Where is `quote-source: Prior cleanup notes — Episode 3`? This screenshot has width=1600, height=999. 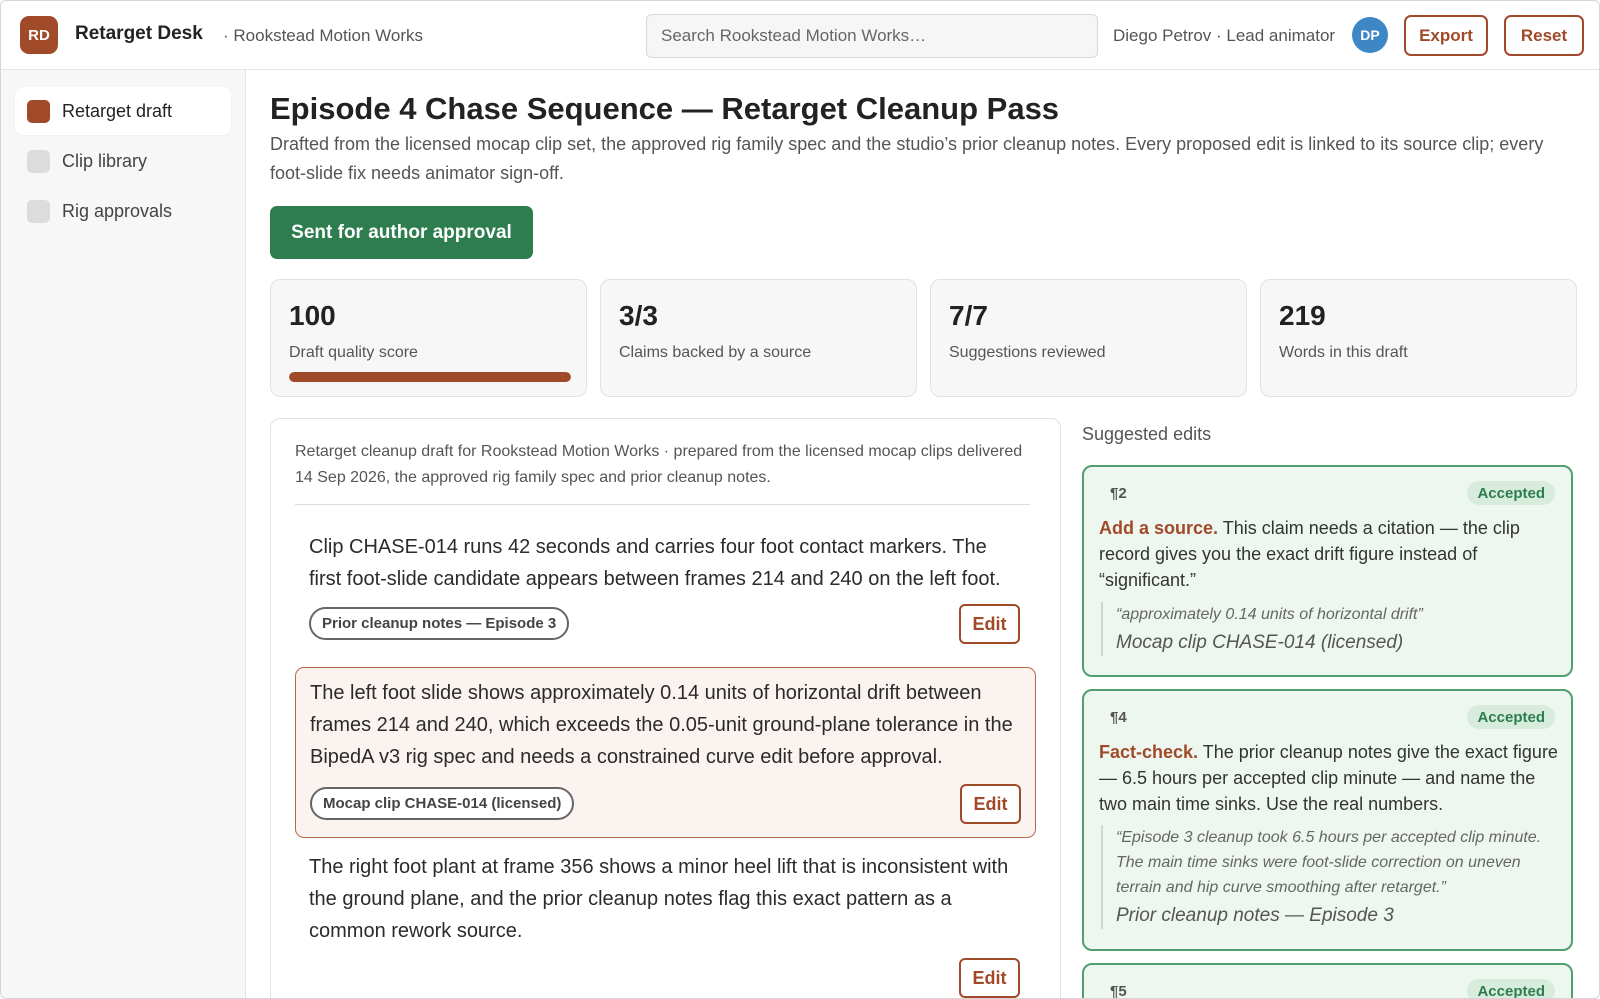 quote-source: Prior cleanup notes — Episode 3 is located at coordinates (1255, 915).